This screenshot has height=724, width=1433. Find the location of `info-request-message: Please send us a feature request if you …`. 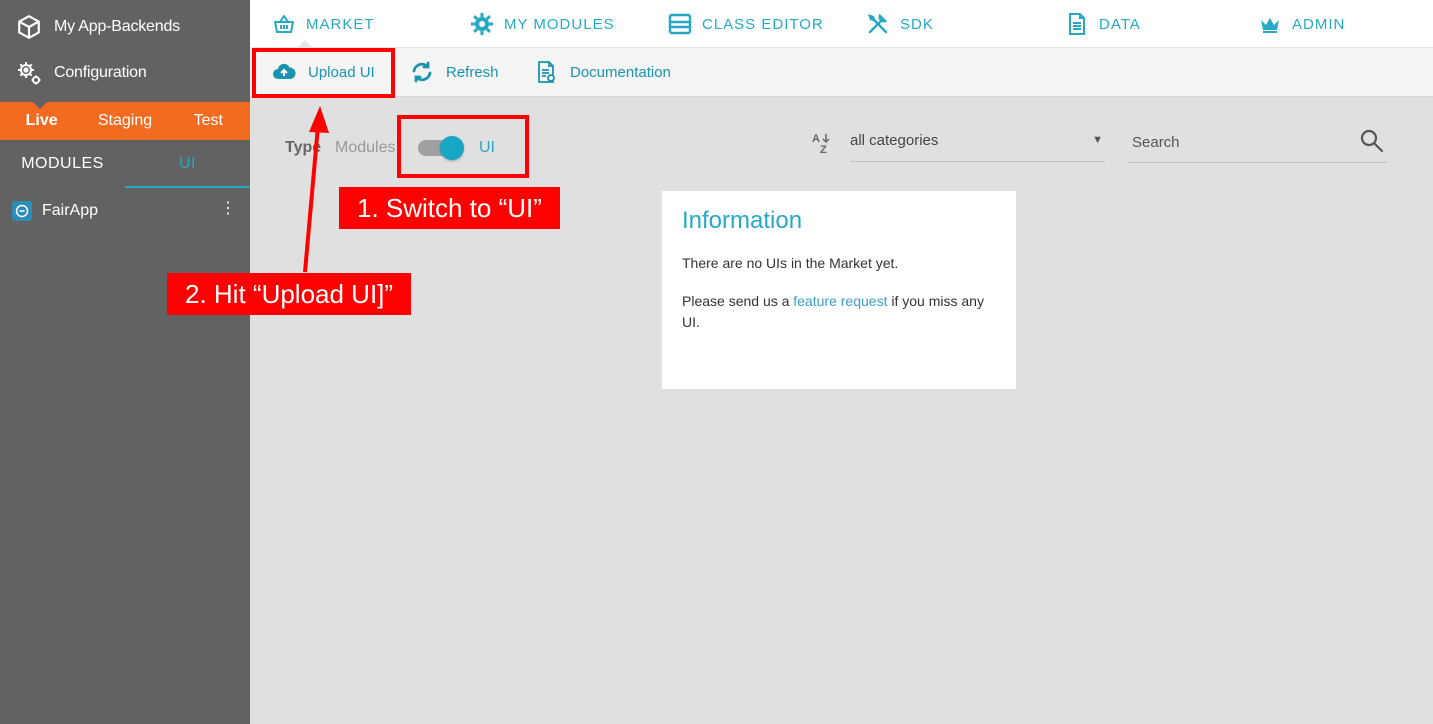

info-request-message: Please send us a feature request if you … is located at coordinates (839, 312).